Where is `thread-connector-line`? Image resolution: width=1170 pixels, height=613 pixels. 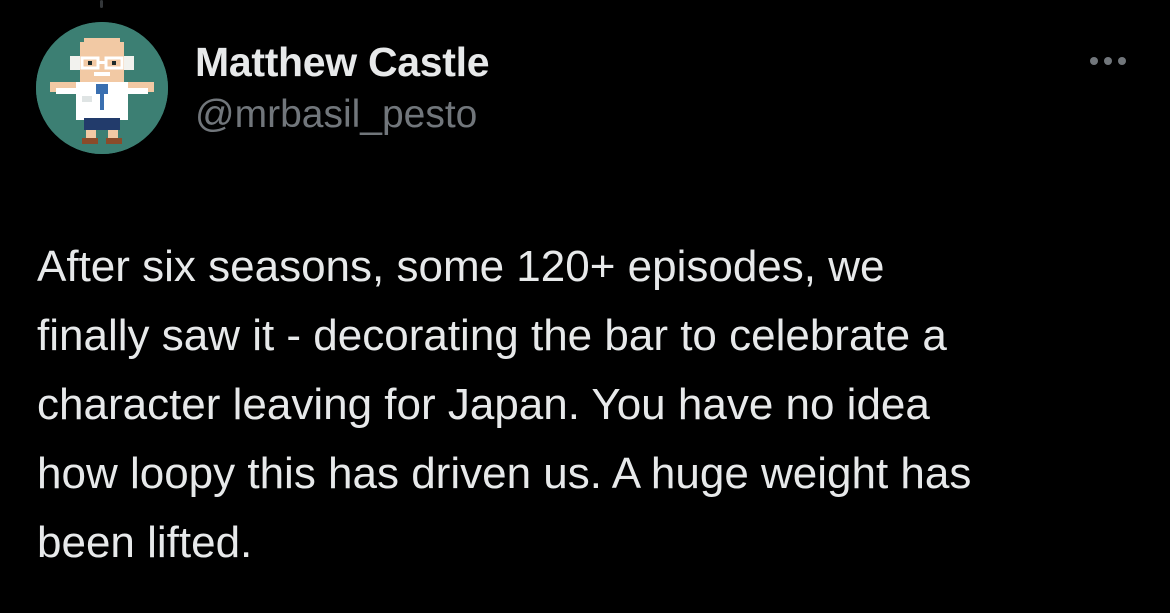
thread-connector-line is located at coordinates (101, 4).